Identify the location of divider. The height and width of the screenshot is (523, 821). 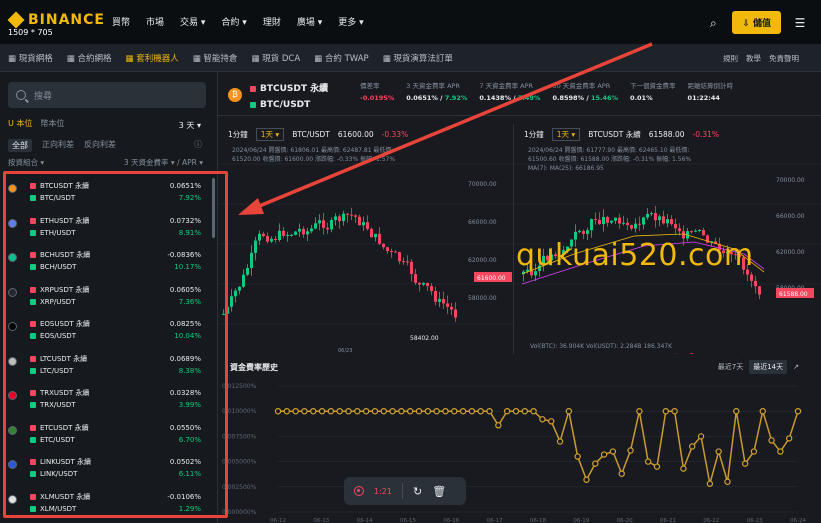
(402, 491).